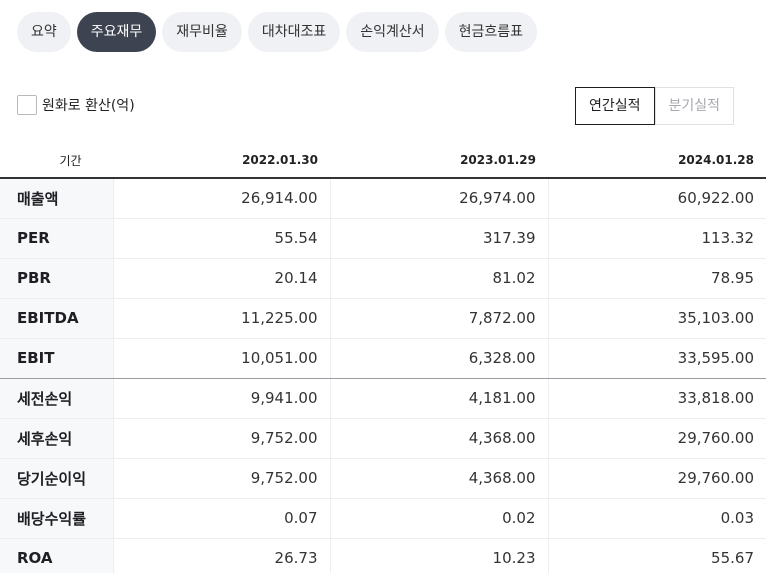  I want to click on table-row: EBITDA 11,225.00 7,872.00 35,103.00, so click(383, 318).